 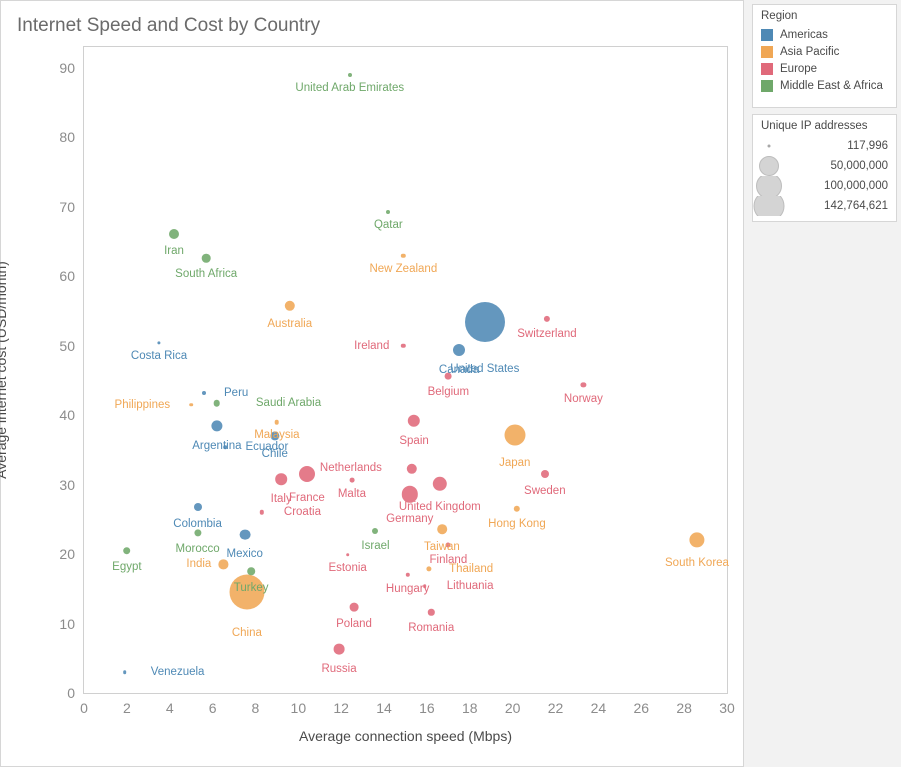 I want to click on scatter-point-label: Mexico, so click(x=244, y=554).